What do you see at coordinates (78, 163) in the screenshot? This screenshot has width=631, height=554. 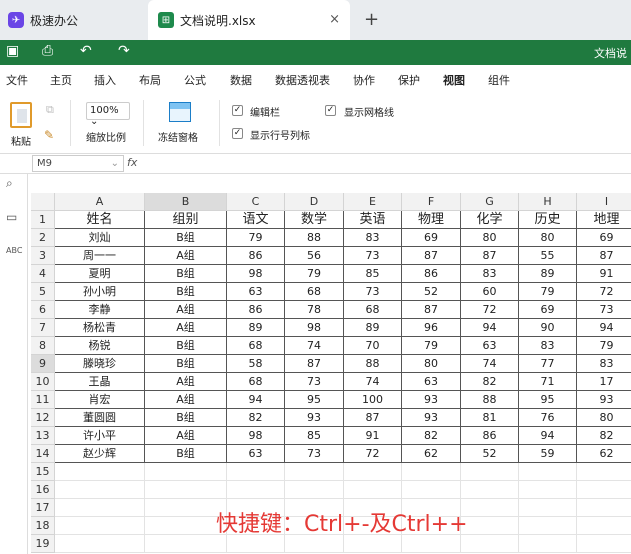 I see `name-box: M9 ⌄` at bounding box center [78, 163].